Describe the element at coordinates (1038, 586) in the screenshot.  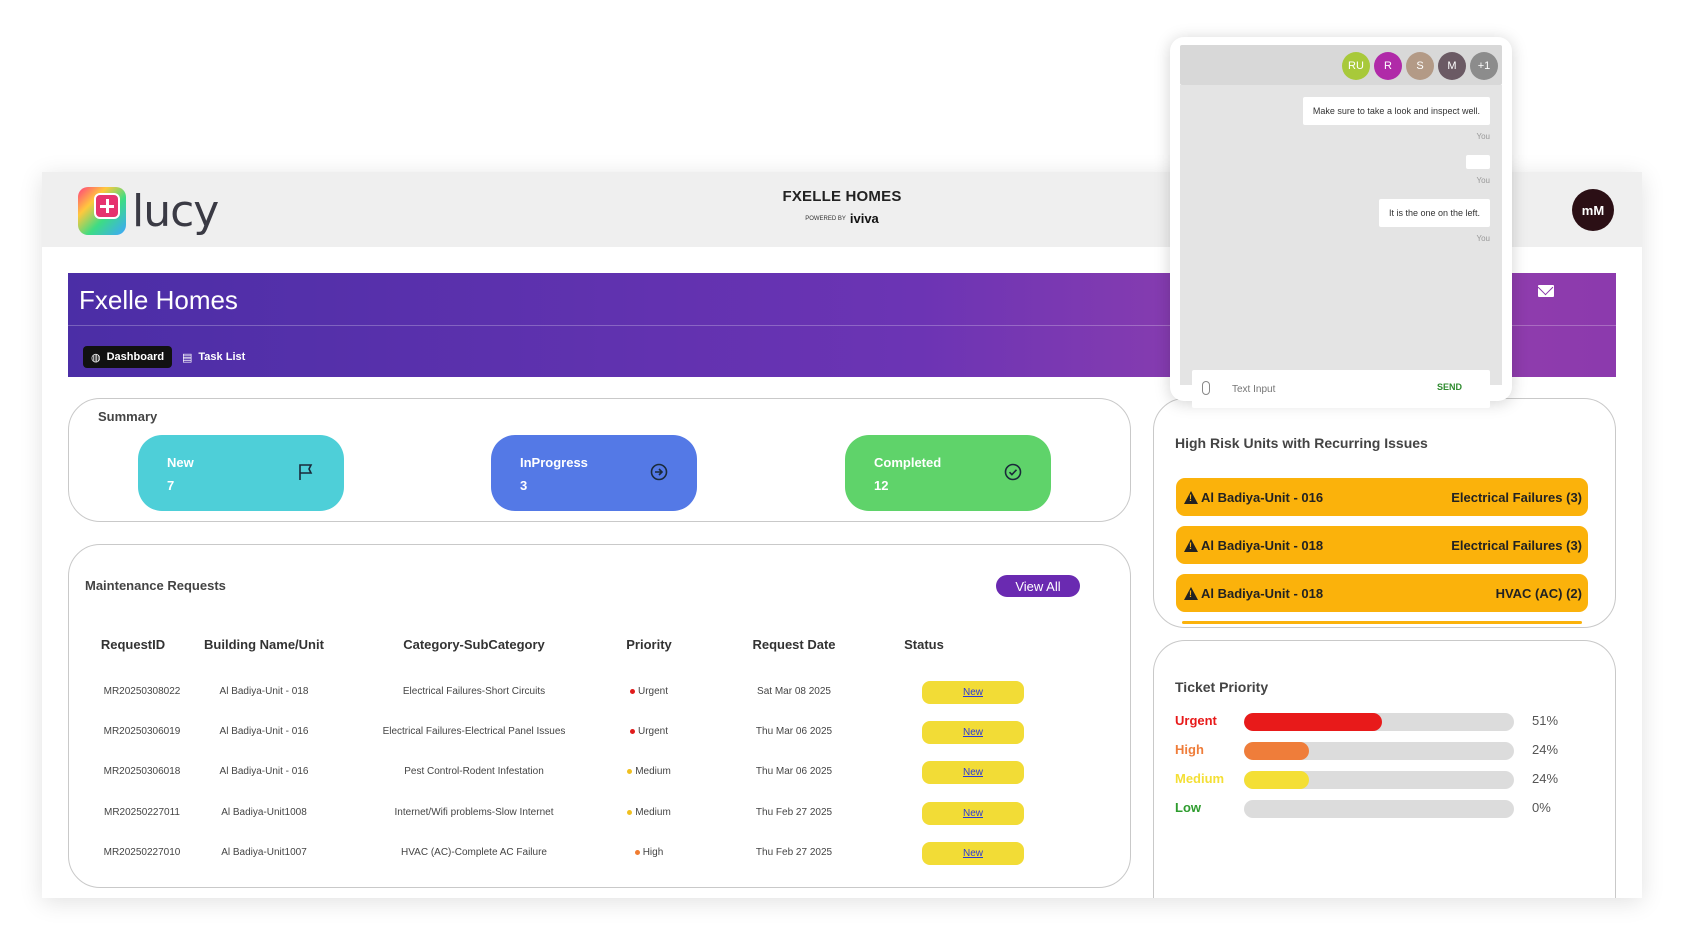
I see `view-all-button: View All` at that location.